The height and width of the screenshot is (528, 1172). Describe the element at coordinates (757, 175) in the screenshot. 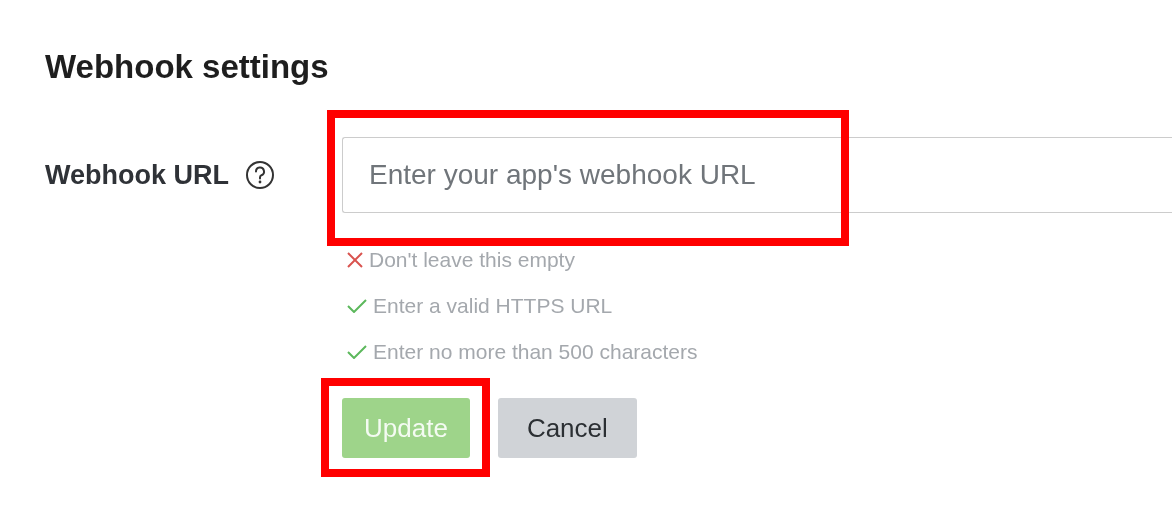

I see `url-field: Enter your app's webhook URL` at that location.